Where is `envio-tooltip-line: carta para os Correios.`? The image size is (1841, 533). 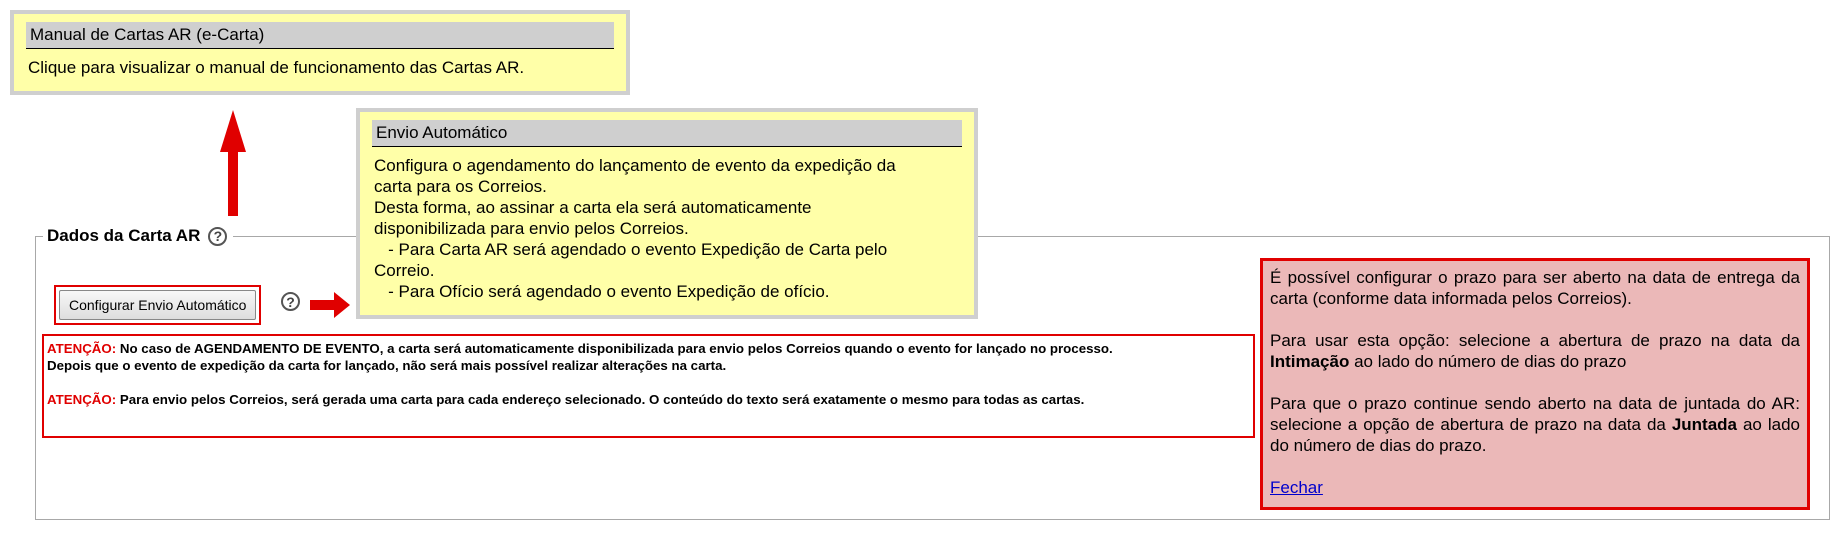
envio-tooltip-line: carta para os Correios. is located at coordinates (460, 186).